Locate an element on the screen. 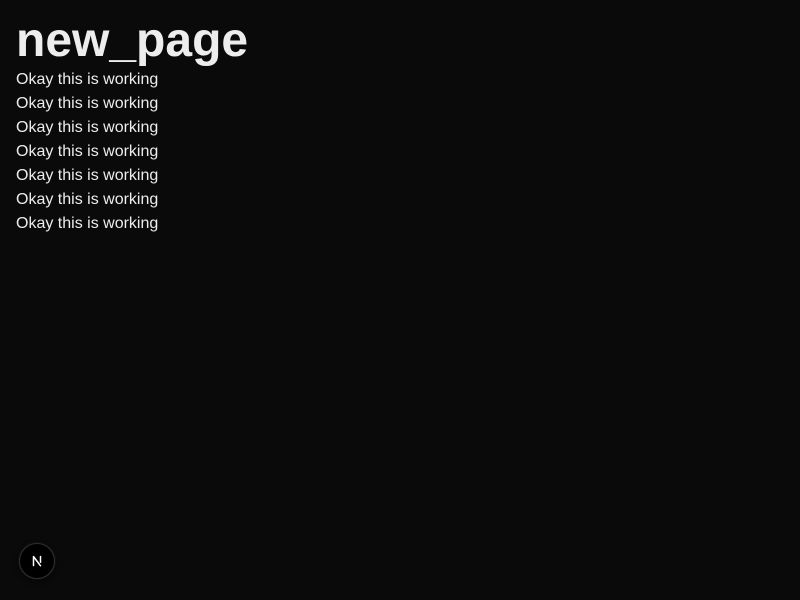 Image resolution: width=800 pixels, height=600 pixels. page-title: new_page is located at coordinates (132, 40).